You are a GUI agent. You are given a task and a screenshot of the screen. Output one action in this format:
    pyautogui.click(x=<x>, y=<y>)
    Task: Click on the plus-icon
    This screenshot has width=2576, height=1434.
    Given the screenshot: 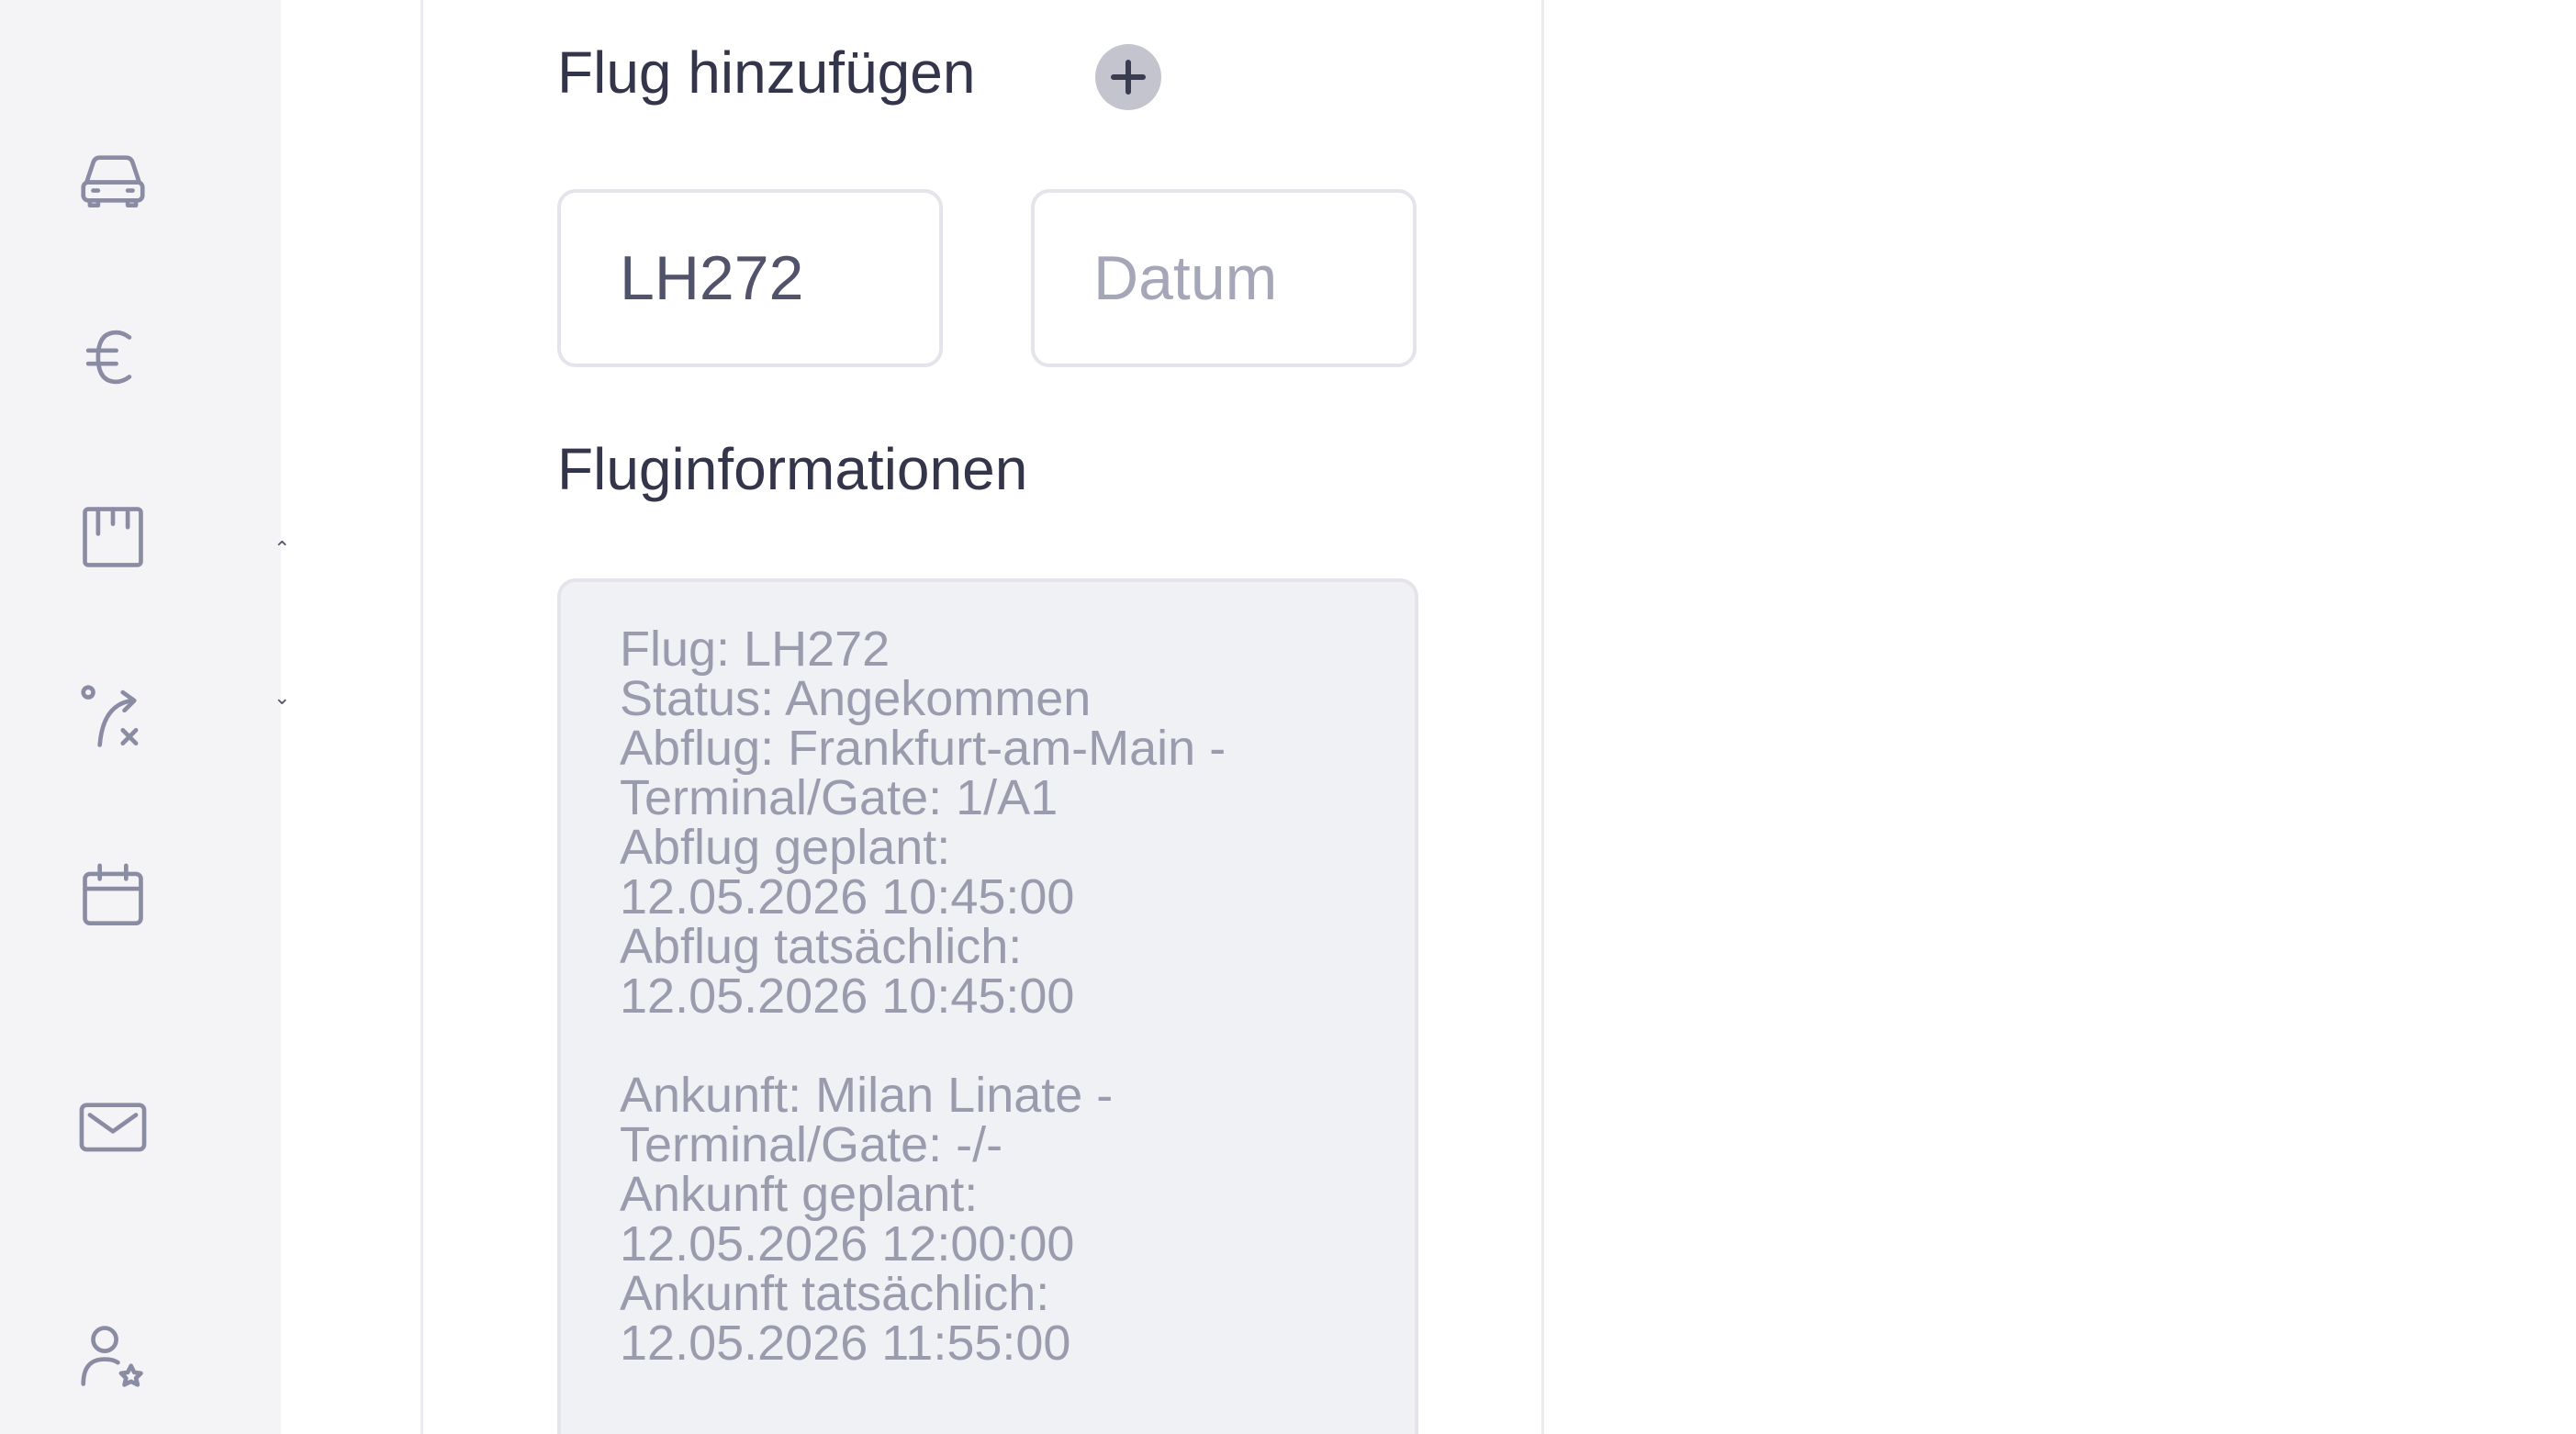 What is the action you would take?
    pyautogui.click(x=1128, y=77)
    